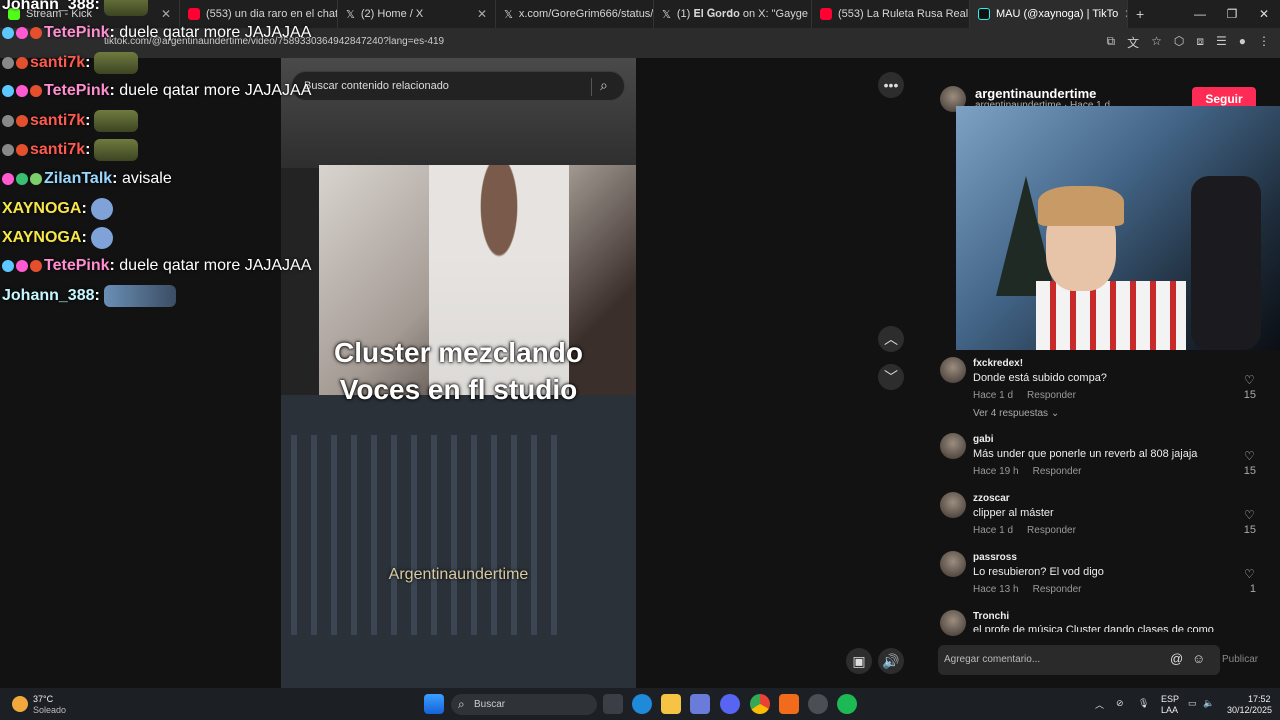  Describe the element at coordinates (818, 704) in the screenshot. I see `app-icon` at that location.